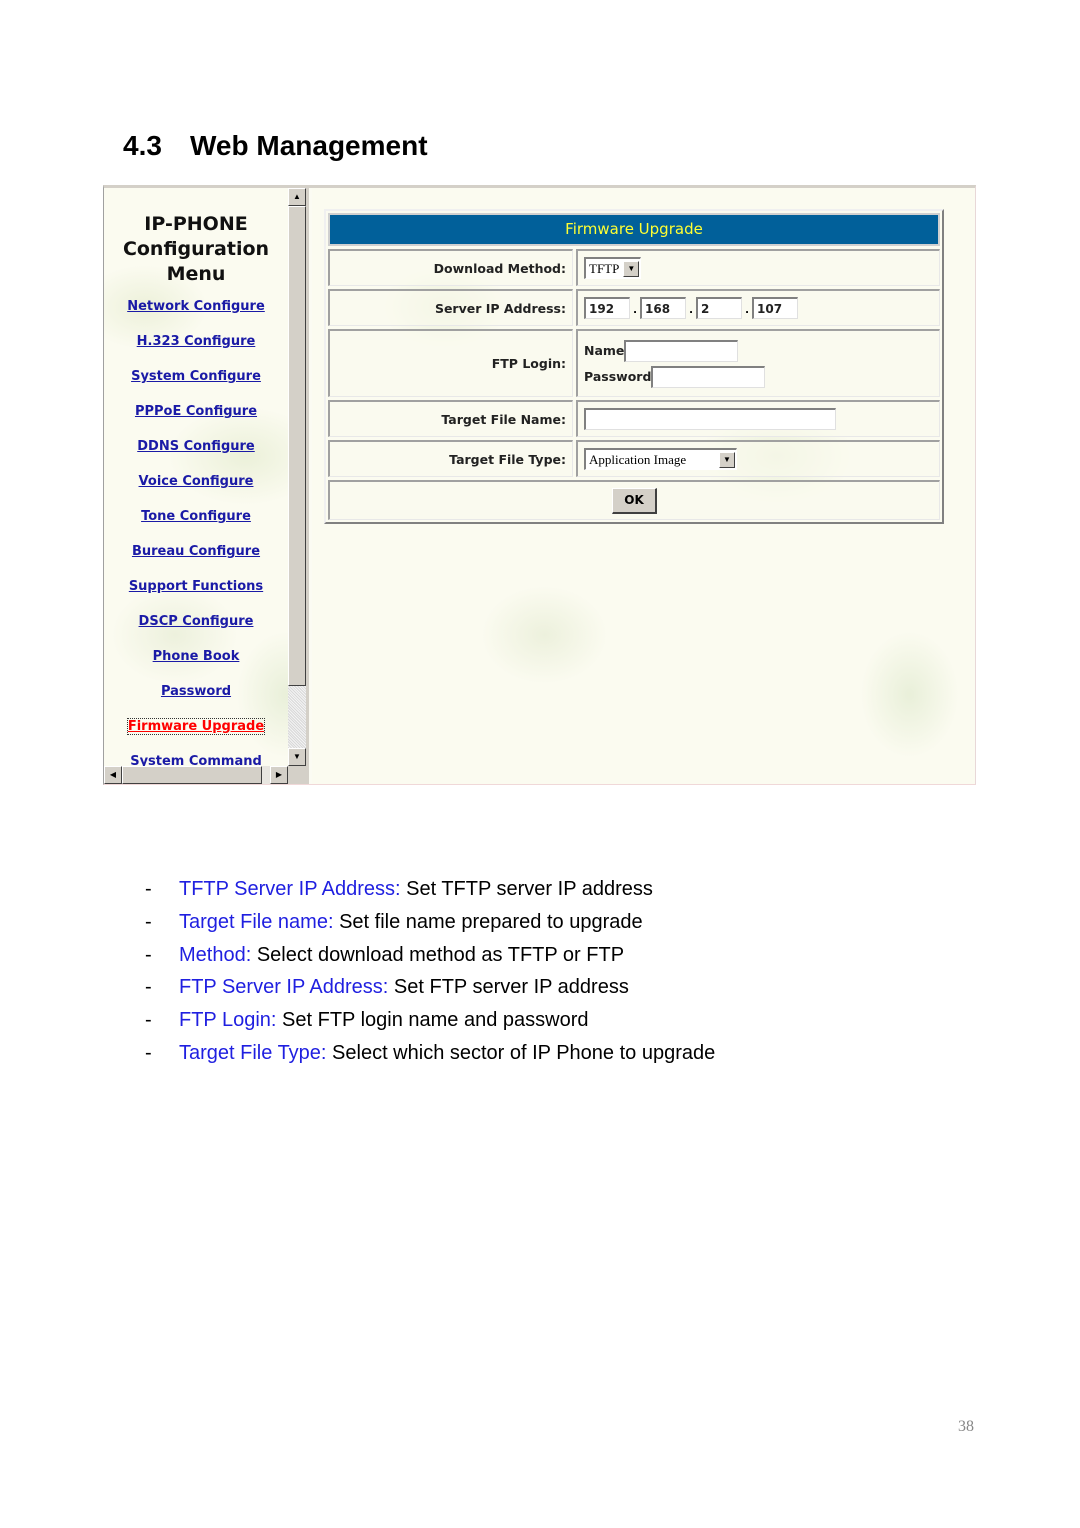 This screenshot has width=1080, height=1528. What do you see at coordinates (196, 760) in the screenshot?
I see `menu-link-system-command: System Command` at bounding box center [196, 760].